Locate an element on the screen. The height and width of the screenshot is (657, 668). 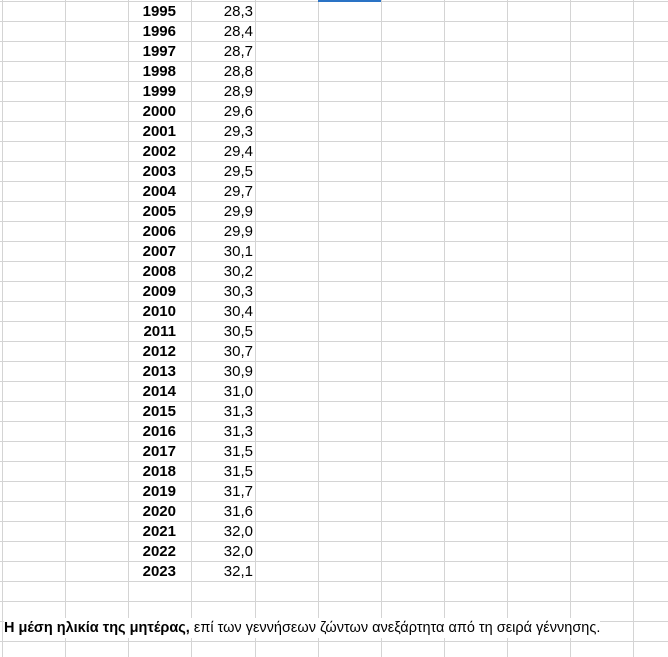
table-row: 1997 28,7 is located at coordinates (334, 52).